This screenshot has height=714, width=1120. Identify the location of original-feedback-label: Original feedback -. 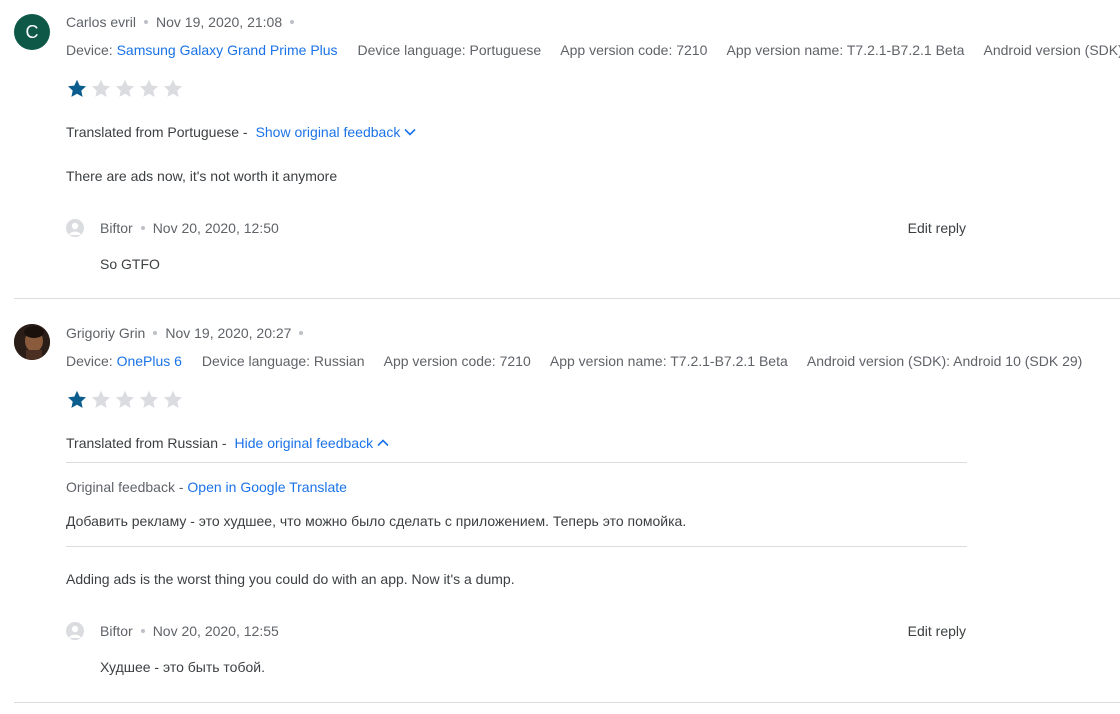
(125, 487).